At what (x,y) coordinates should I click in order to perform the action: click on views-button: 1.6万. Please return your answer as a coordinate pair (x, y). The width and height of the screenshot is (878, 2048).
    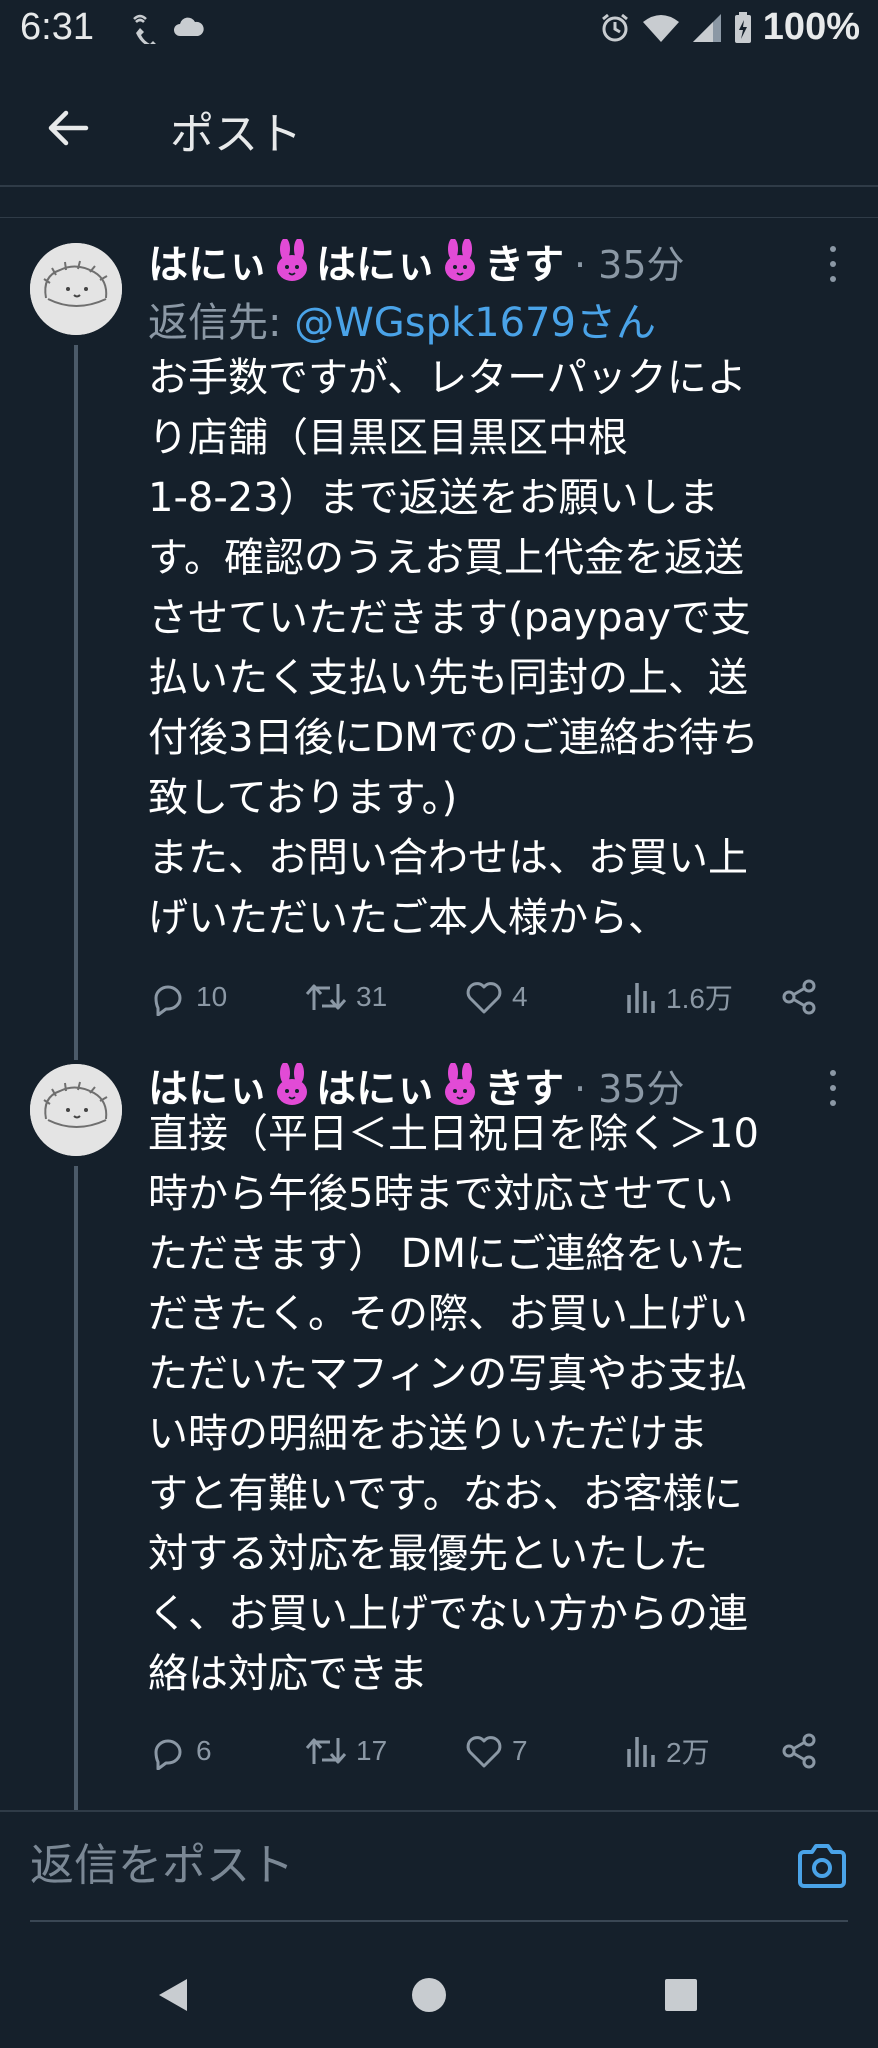
    Looking at the image, I should click on (678, 997).